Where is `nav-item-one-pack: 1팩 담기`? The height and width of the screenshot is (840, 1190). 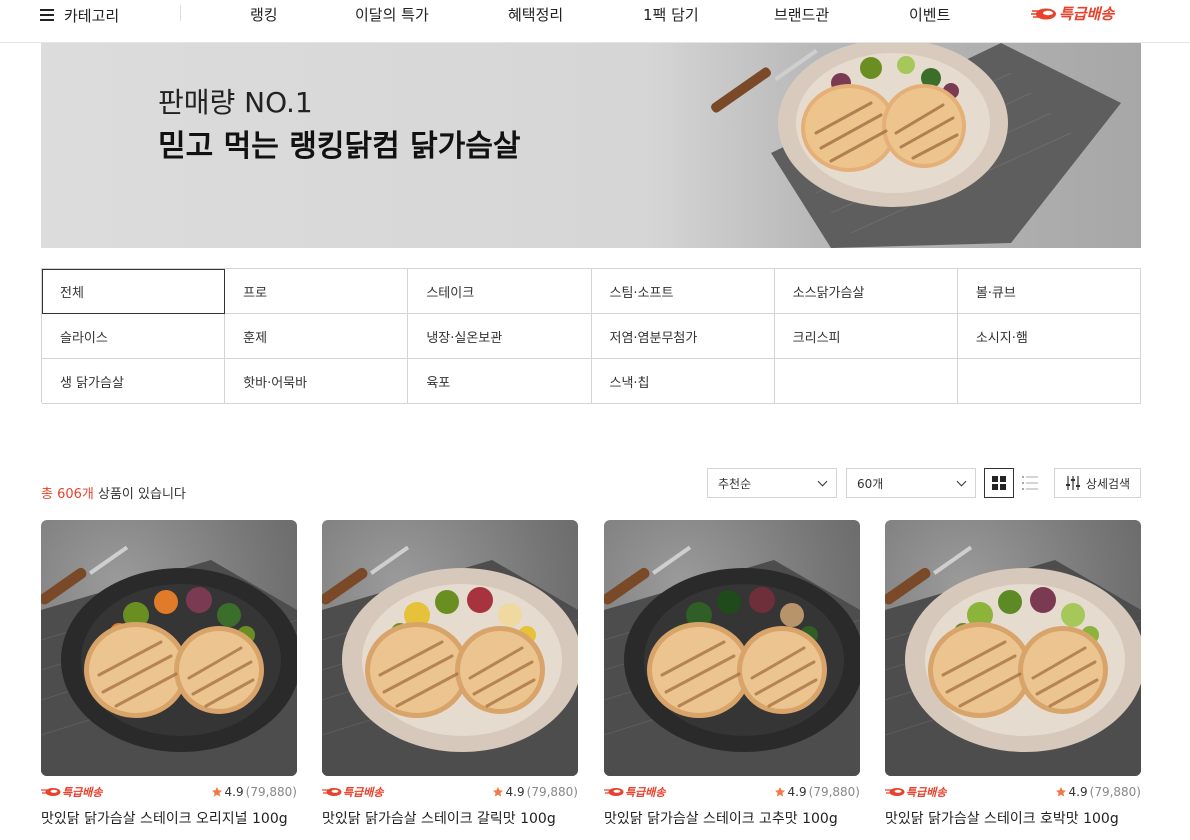 nav-item-one-pack: 1팩 담기 is located at coordinates (671, 15).